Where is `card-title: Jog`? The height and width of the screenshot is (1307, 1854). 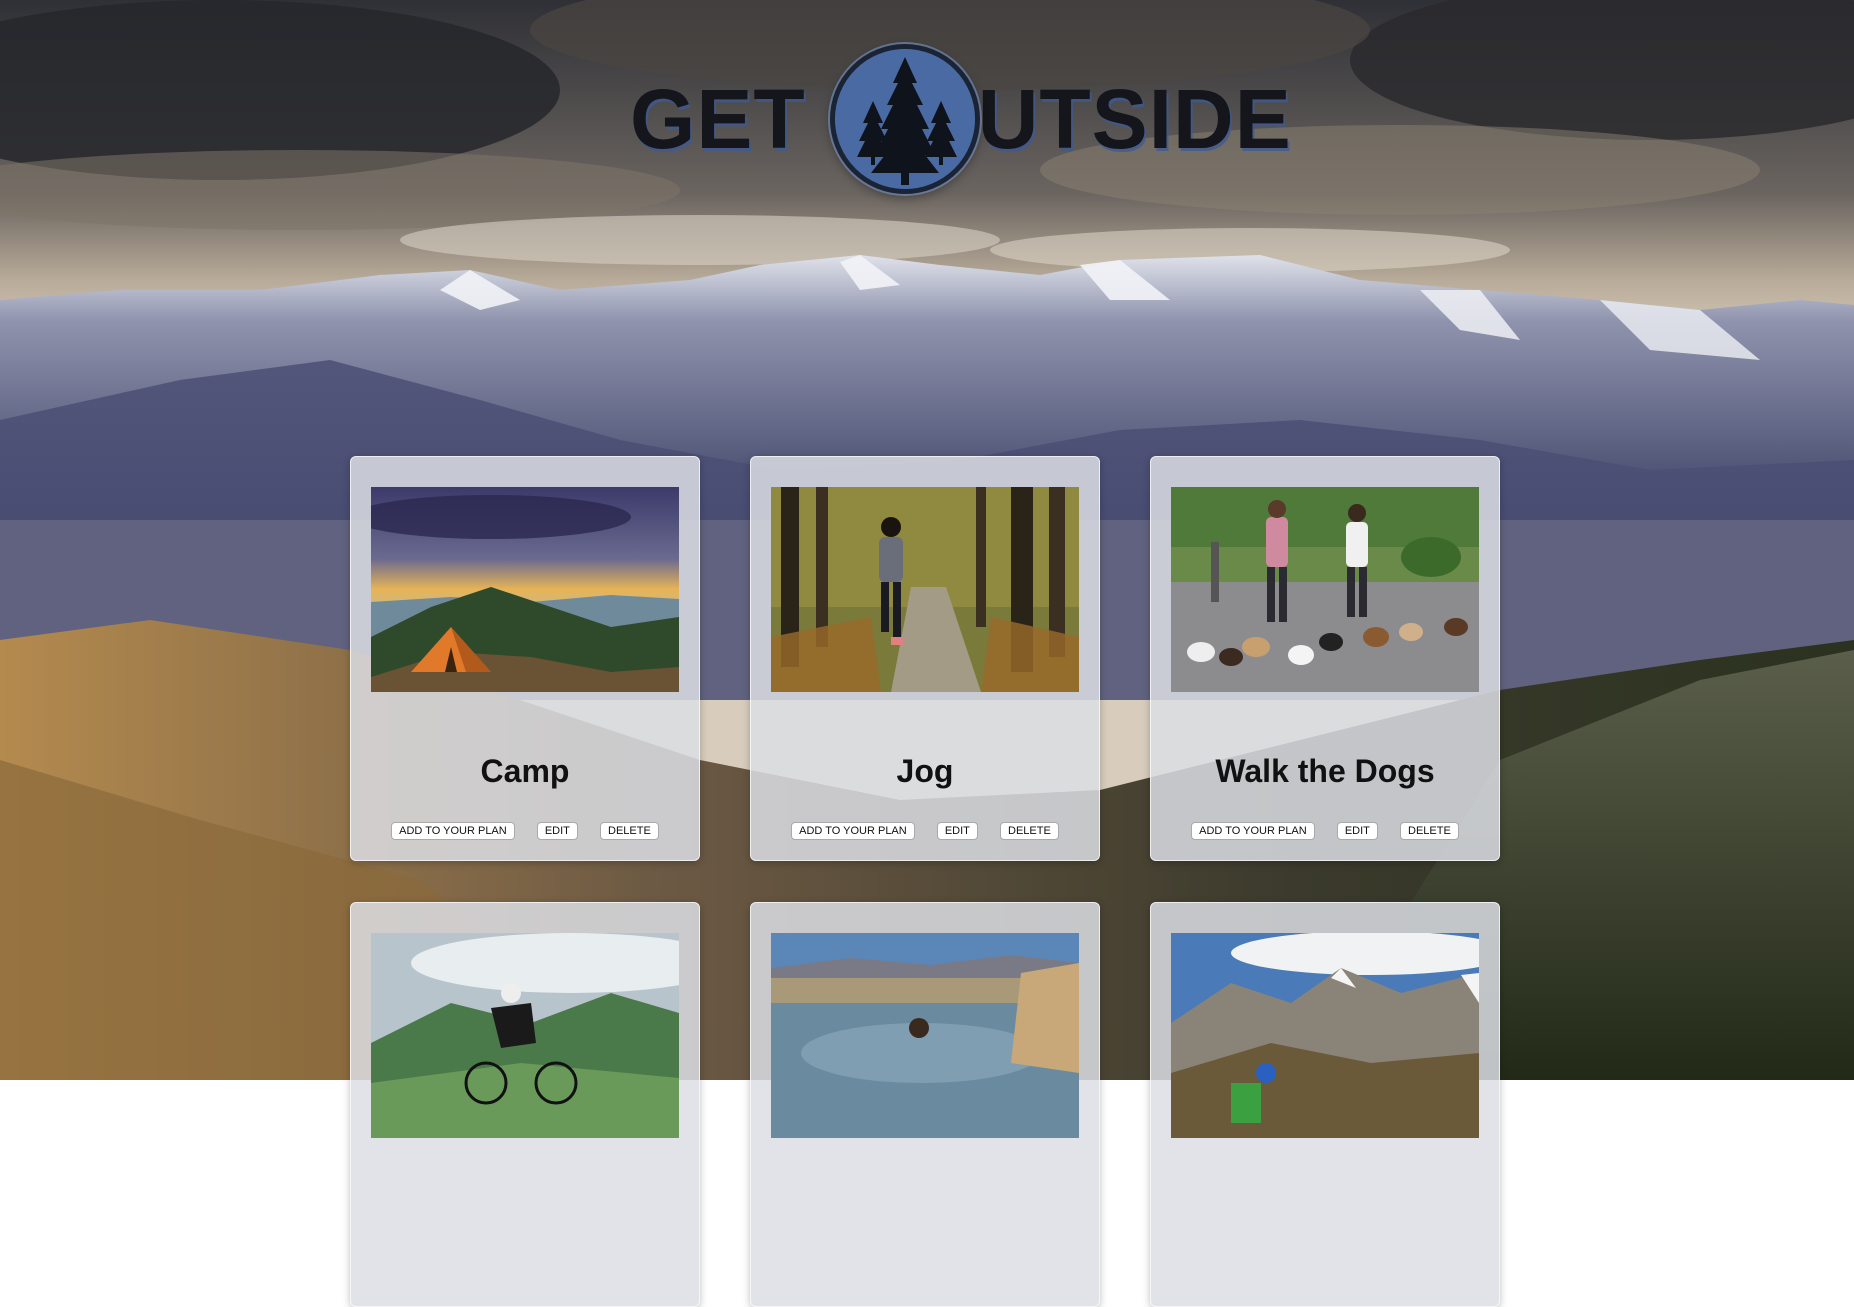
card-title: Jog is located at coordinates (925, 771).